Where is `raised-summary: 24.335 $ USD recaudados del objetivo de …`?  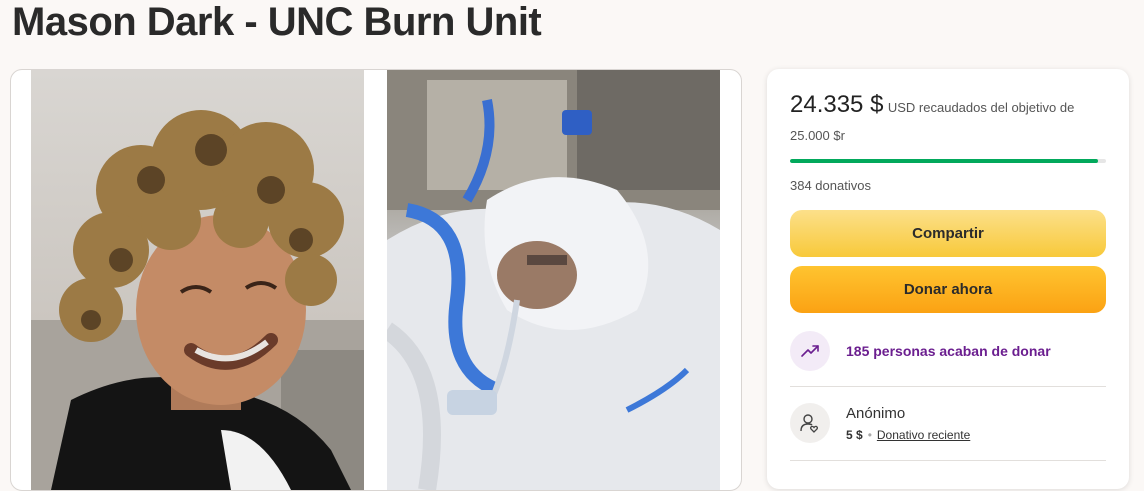
raised-summary: 24.335 $ USD recaudados del objetivo de … is located at coordinates (950, 120).